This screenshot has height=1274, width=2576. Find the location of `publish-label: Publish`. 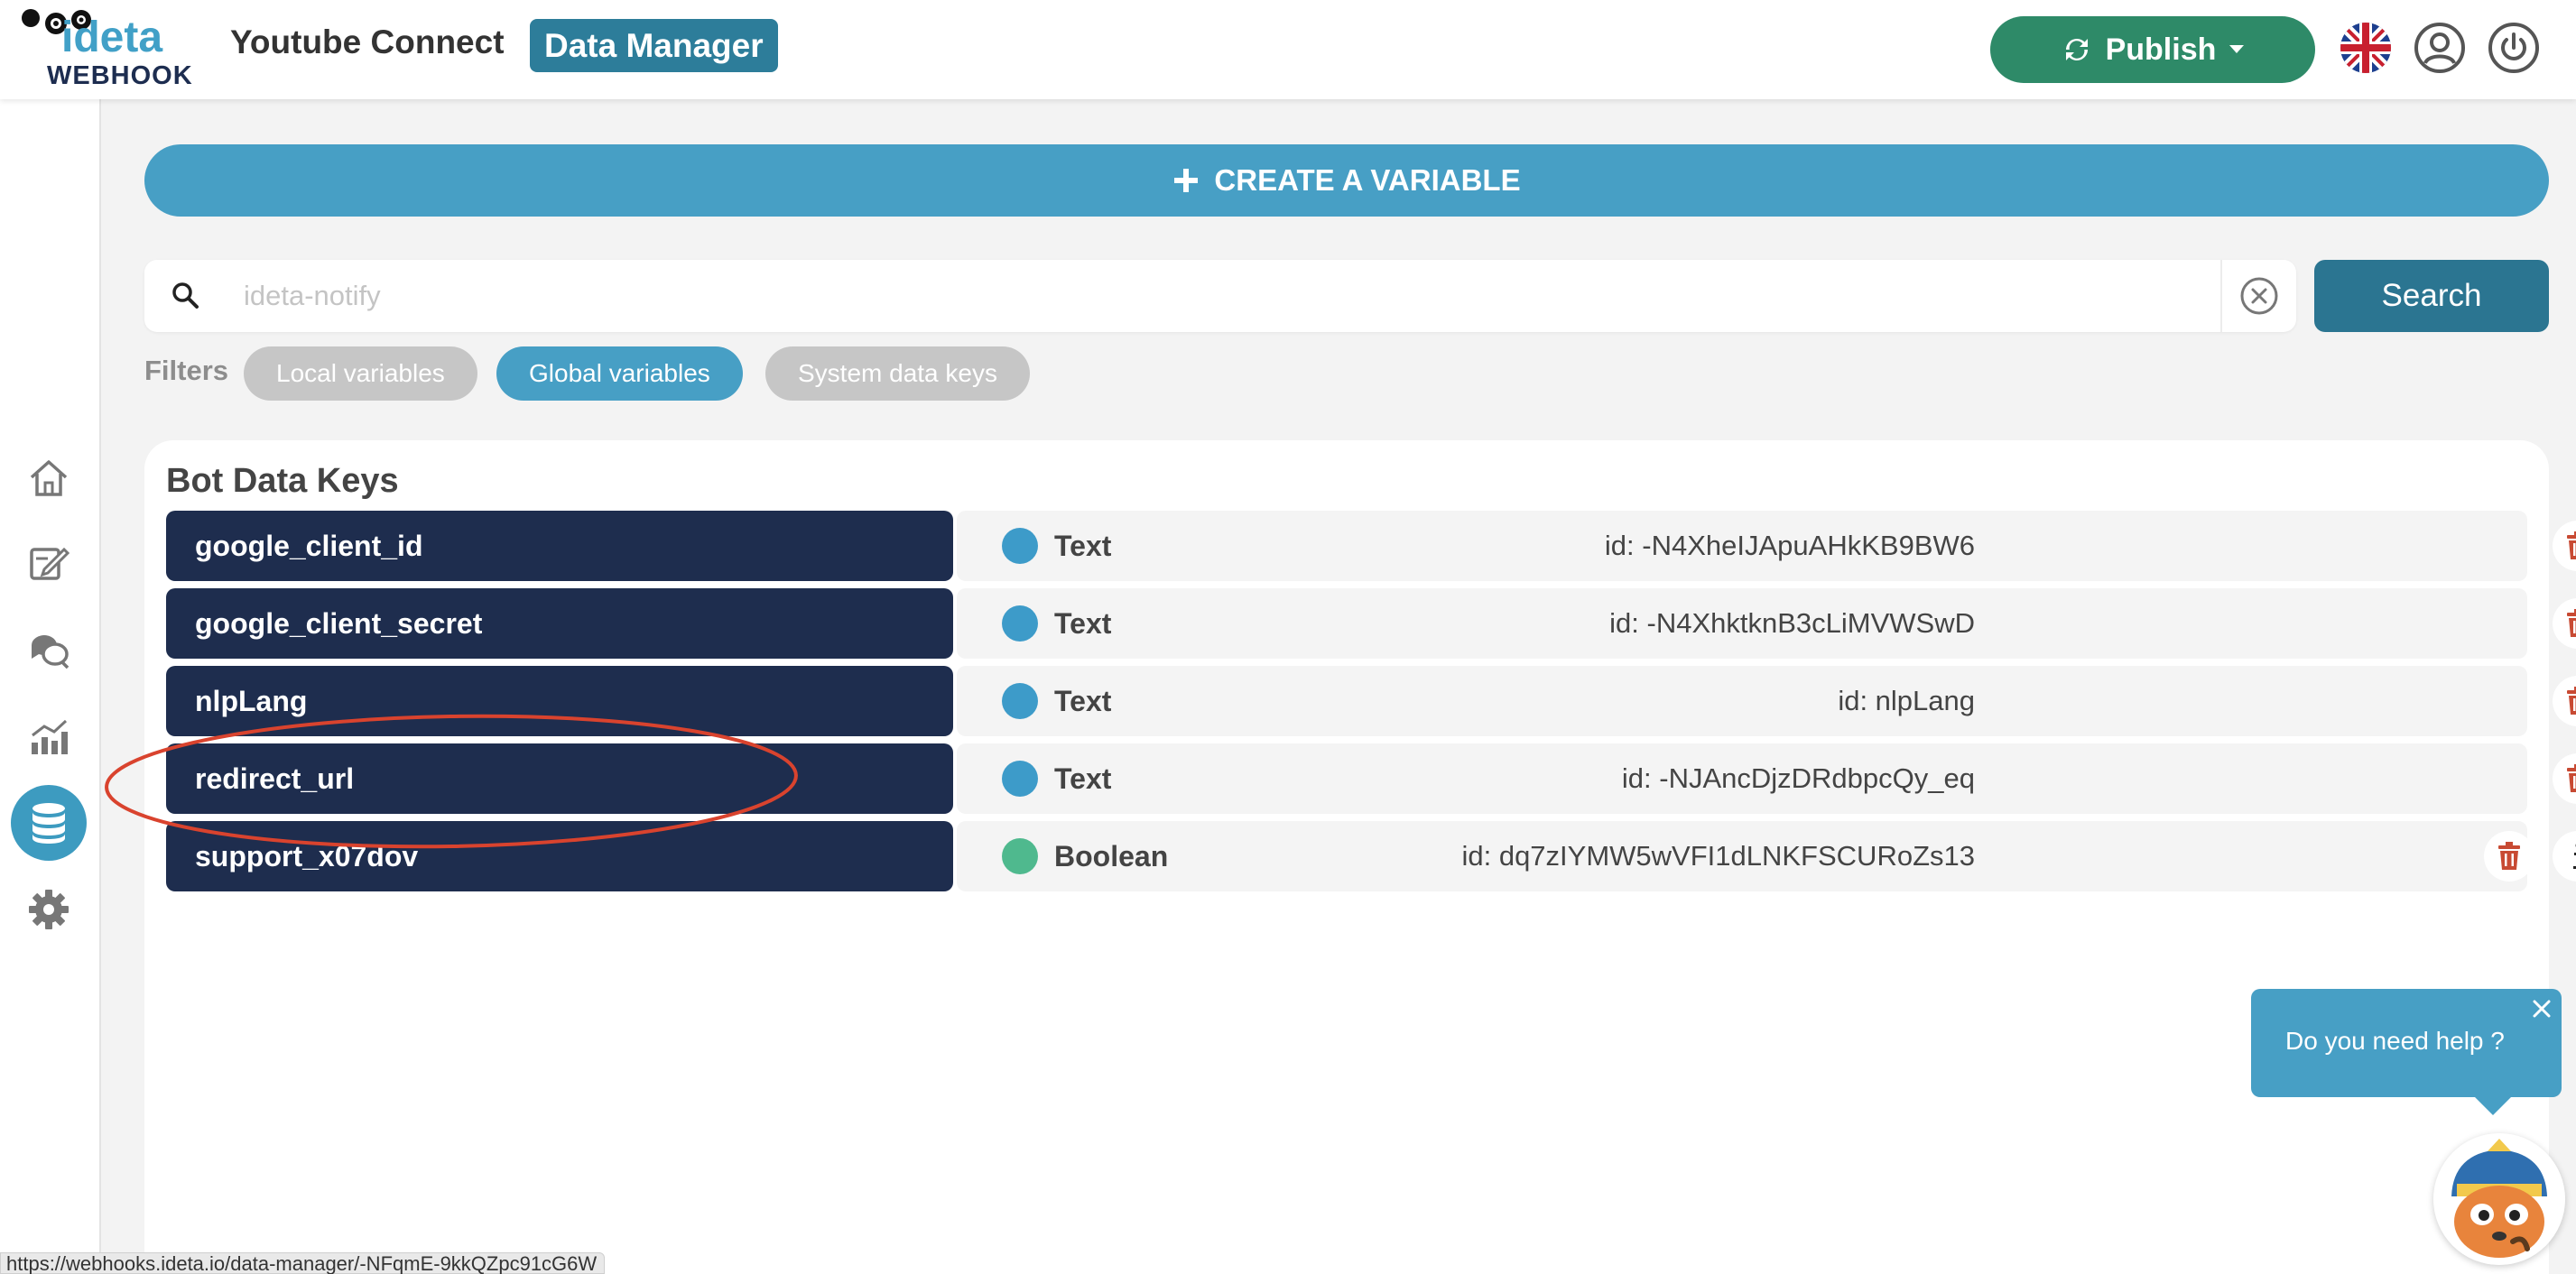

publish-label: Publish is located at coordinates (2161, 49).